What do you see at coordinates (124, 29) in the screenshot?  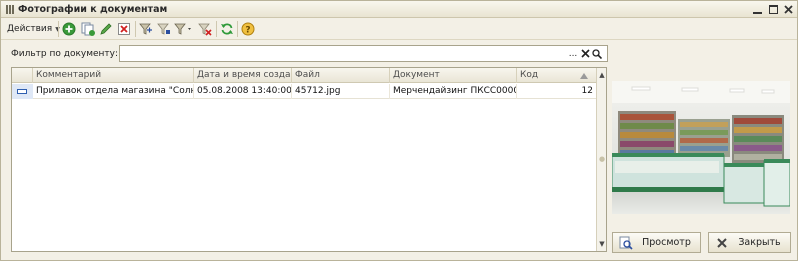 I see `delete-icon` at bounding box center [124, 29].